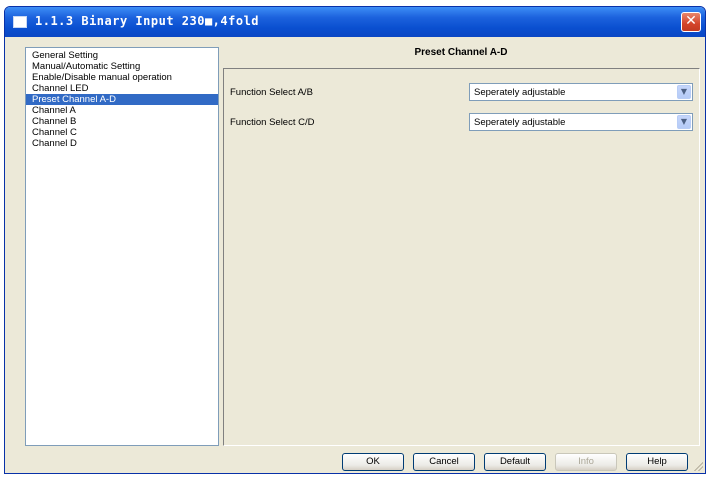  What do you see at coordinates (122, 121) in the screenshot?
I see `sidebar-item-channel-b: Channel B` at bounding box center [122, 121].